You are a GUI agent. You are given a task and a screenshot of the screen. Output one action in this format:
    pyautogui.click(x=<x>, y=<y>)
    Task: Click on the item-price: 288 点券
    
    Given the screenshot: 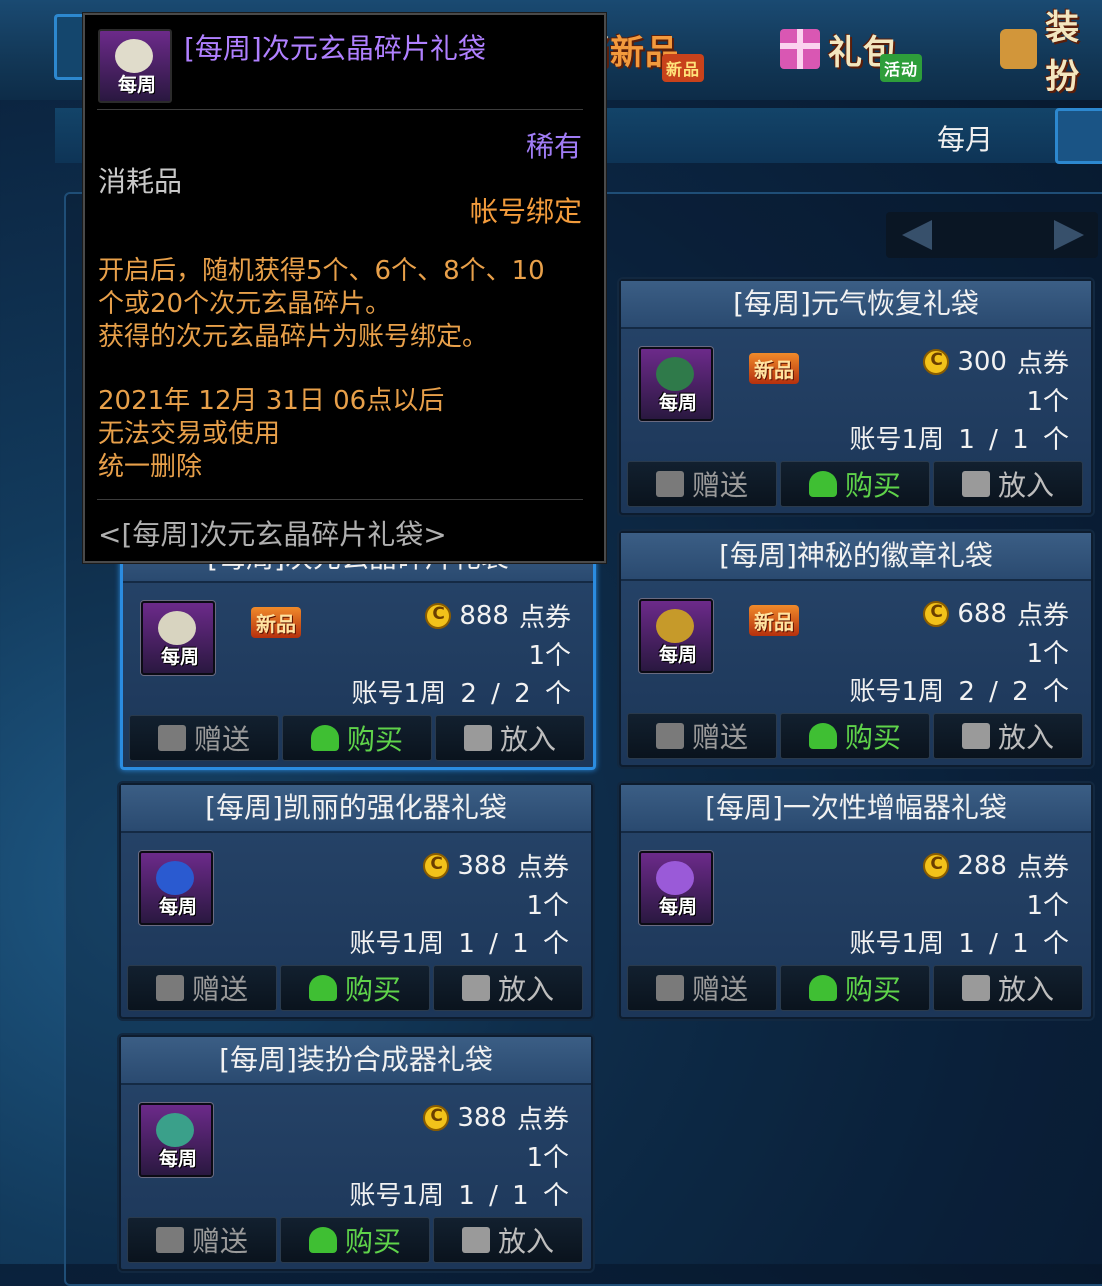 What is the action you would take?
    pyautogui.click(x=996, y=865)
    